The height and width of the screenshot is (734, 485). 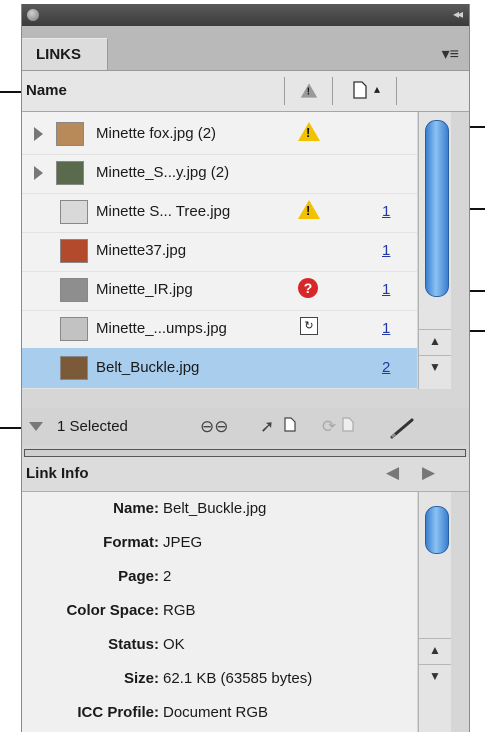 I want to click on link-name: Minette_...umps.jpg, so click(x=161, y=328).